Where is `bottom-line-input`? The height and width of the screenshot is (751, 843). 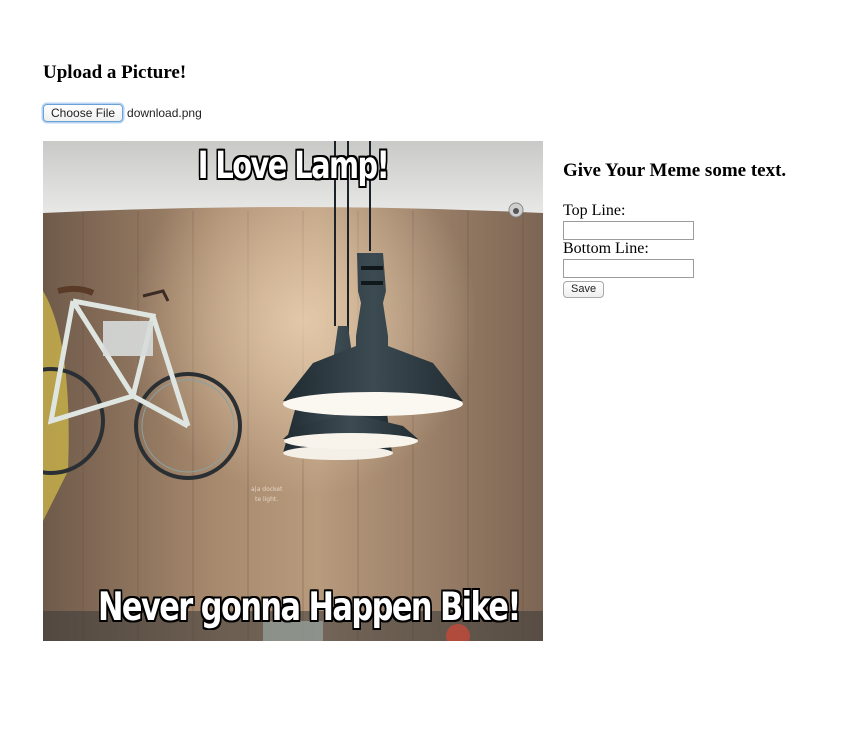 bottom-line-input is located at coordinates (628, 268).